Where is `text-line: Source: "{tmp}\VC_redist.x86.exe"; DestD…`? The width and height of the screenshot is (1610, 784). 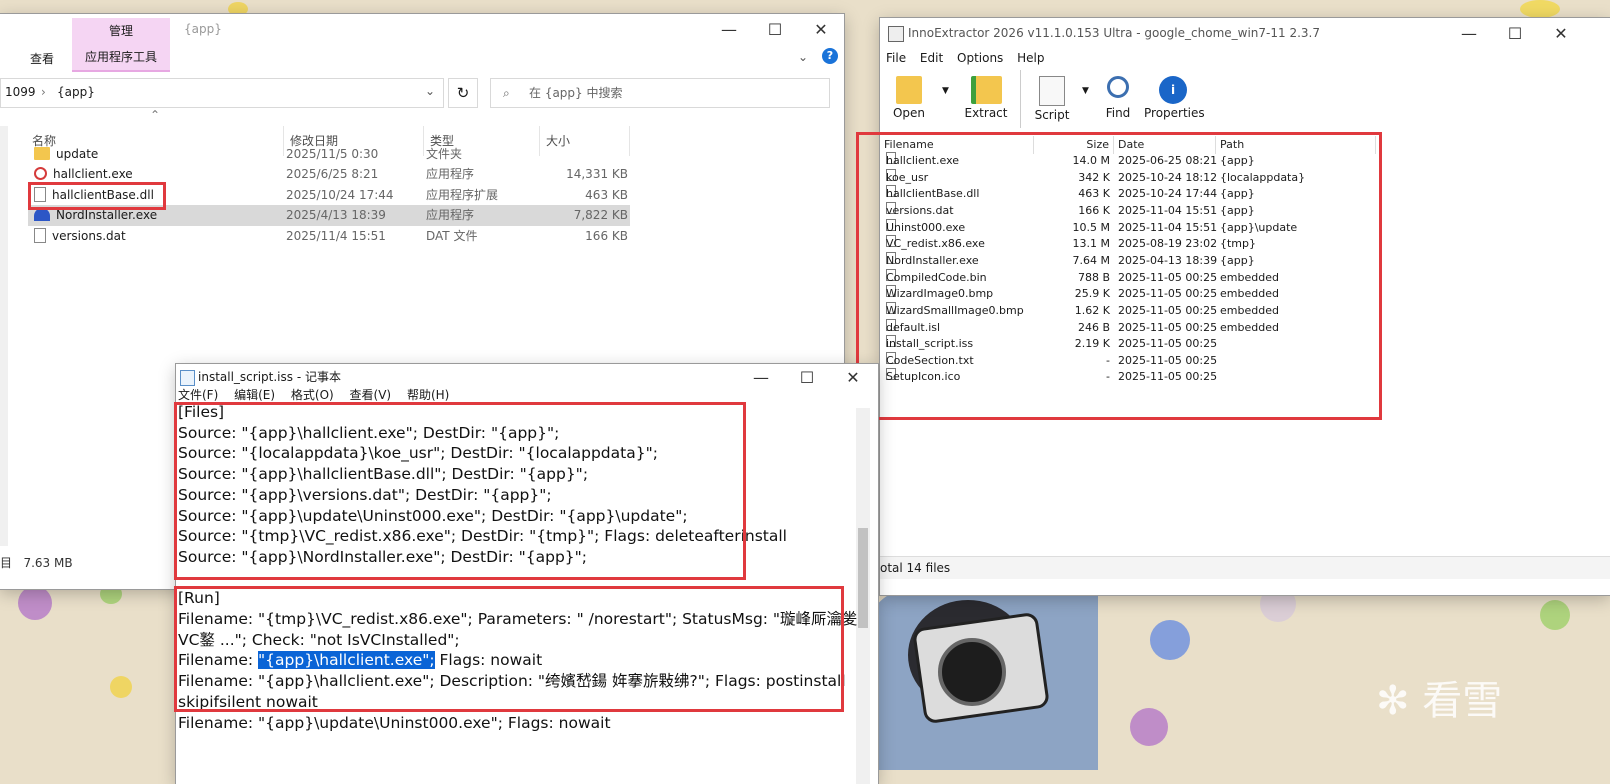 text-line: Source: "{tmp}\VC_redist.x86.exe"; DestD… is located at coordinates (482, 536).